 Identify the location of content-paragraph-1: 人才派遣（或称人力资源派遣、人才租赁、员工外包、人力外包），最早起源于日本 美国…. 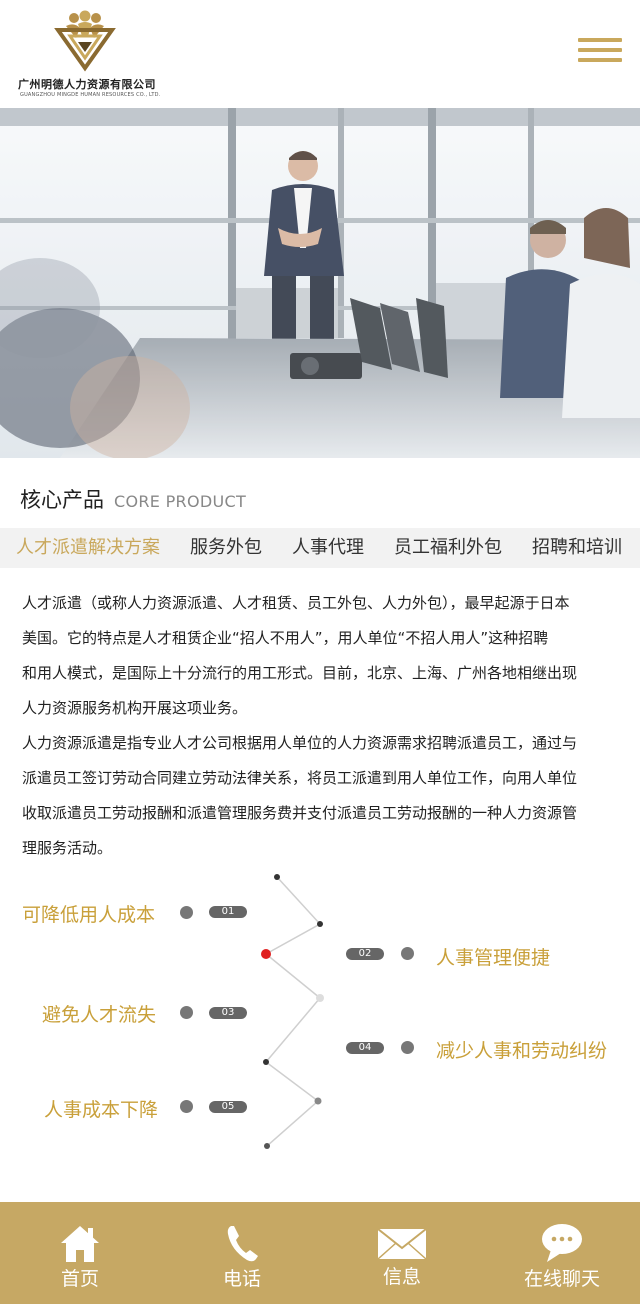
(322, 656).